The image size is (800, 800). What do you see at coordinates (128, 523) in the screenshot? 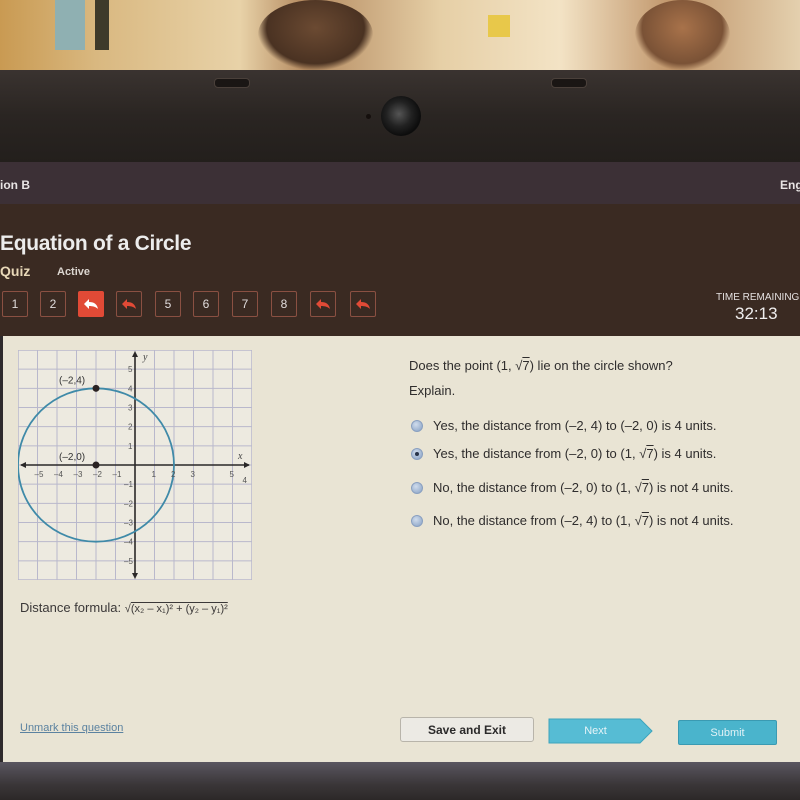
I see `y-tick-label: –3` at bounding box center [128, 523].